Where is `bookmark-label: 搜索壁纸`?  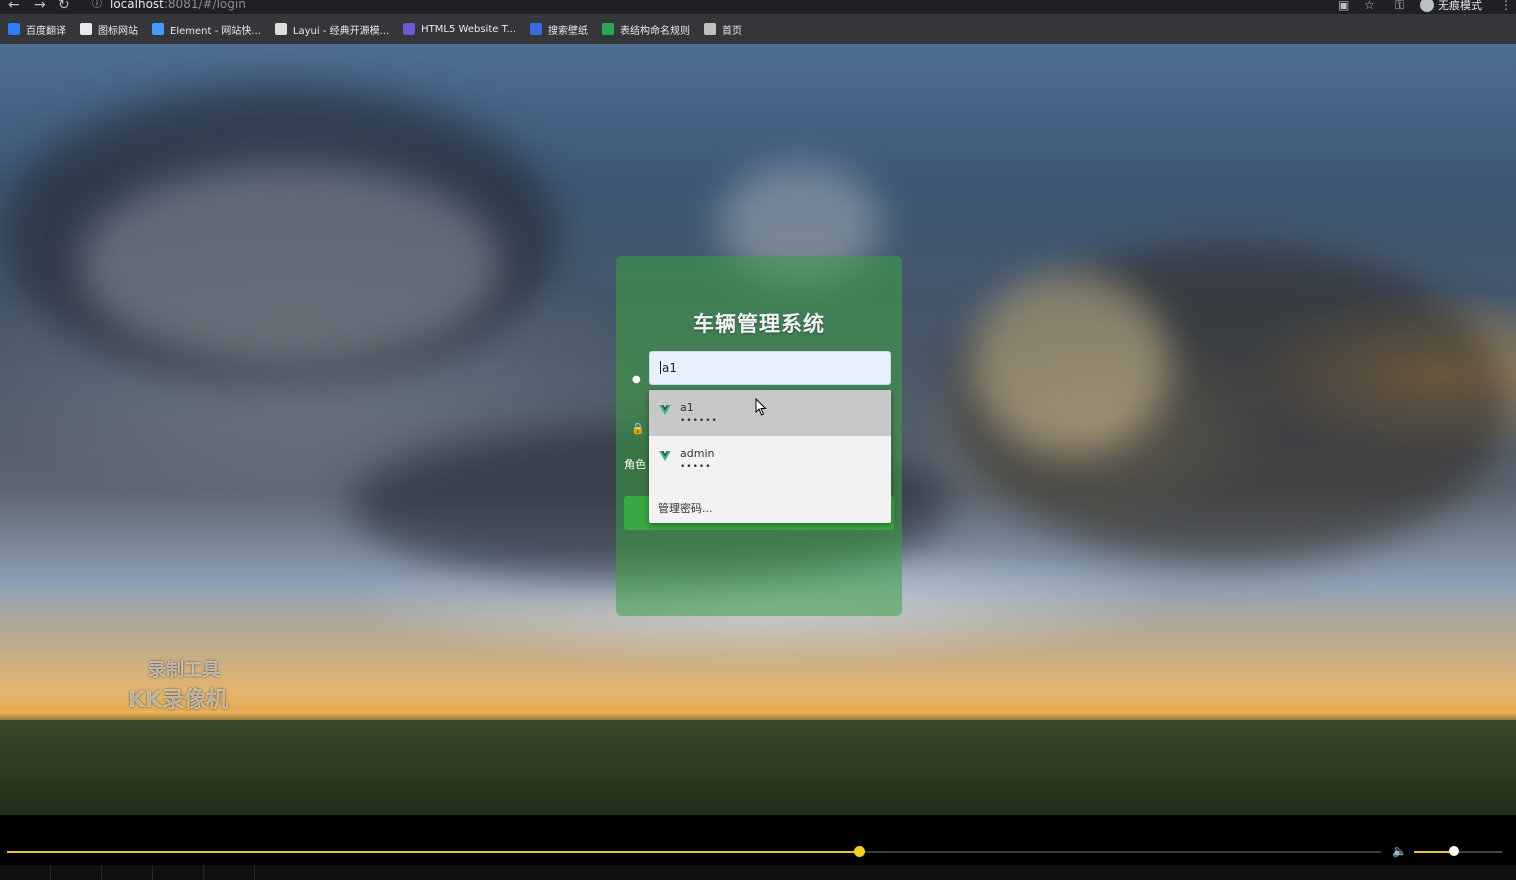 bookmark-label: 搜索壁纸 is located at coordinates (568, 31).